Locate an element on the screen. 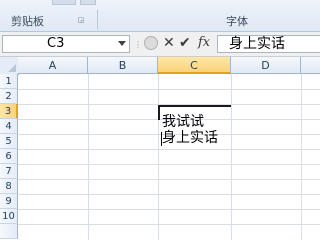 The width and height of the screenshot is (320, 240). column-header-d: D is located at coordinates (266, 65).